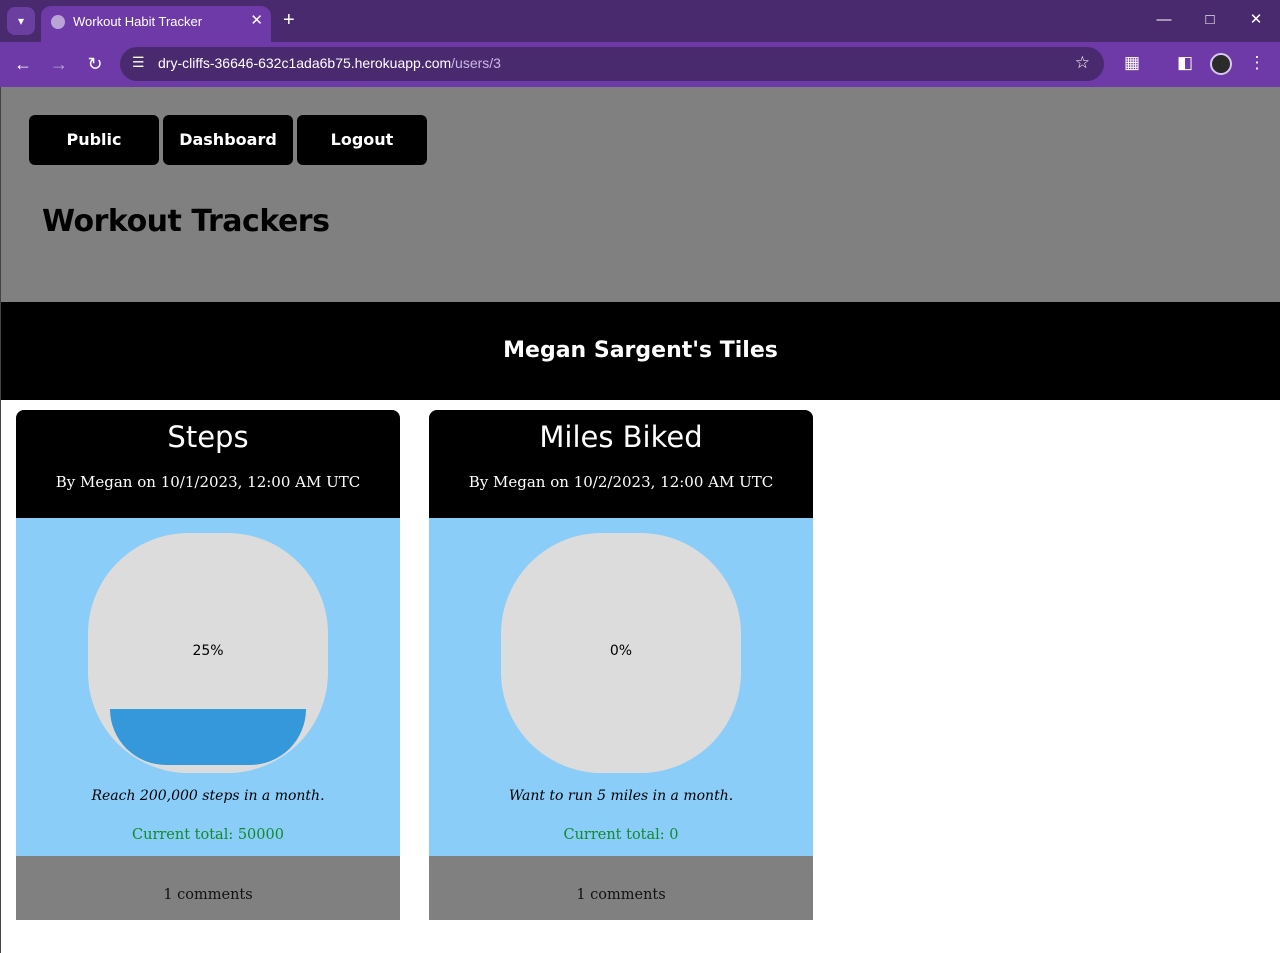 Image resolution: width=1280 pixels, height=953 pixels. I want to click on progress-label: 25%, so click(208, 651).